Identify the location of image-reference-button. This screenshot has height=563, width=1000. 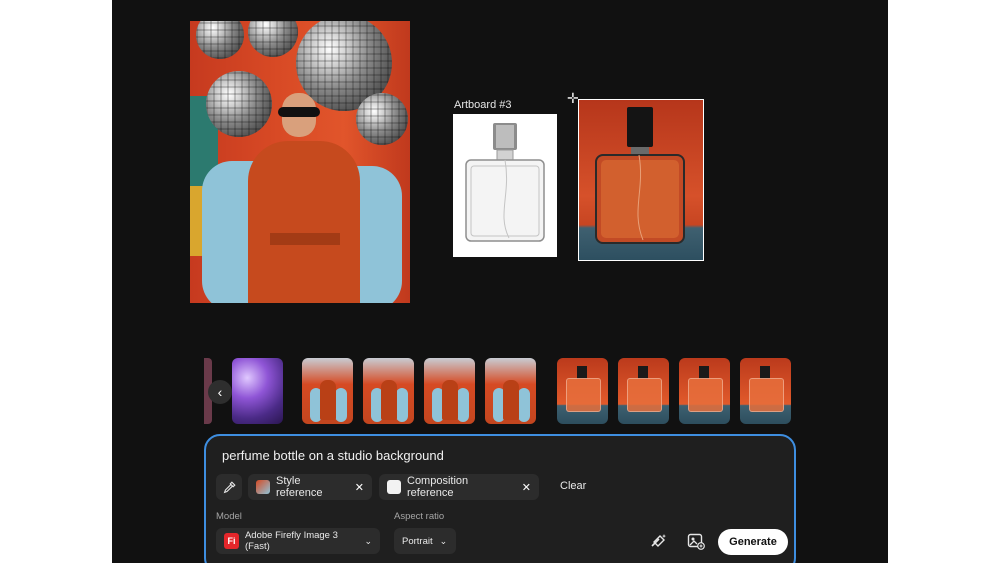
(696, 541).